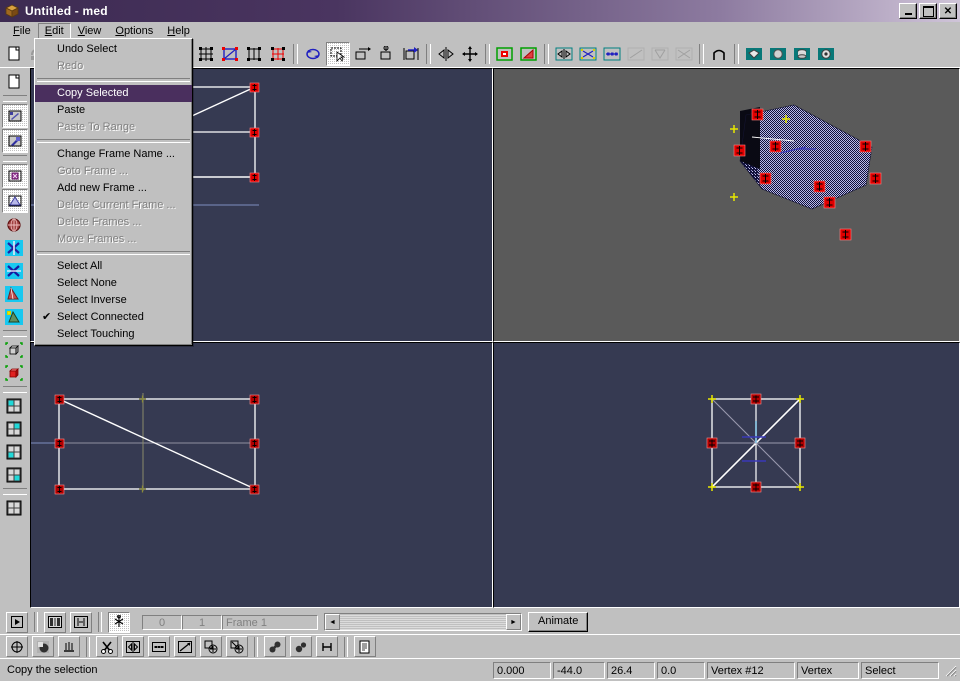 The height and width of the screenshot is (681, 960). What do you see at coordinates (15, 141) in the screenshot?
I see `face-edit-icon` at bounding box center [15, 141].